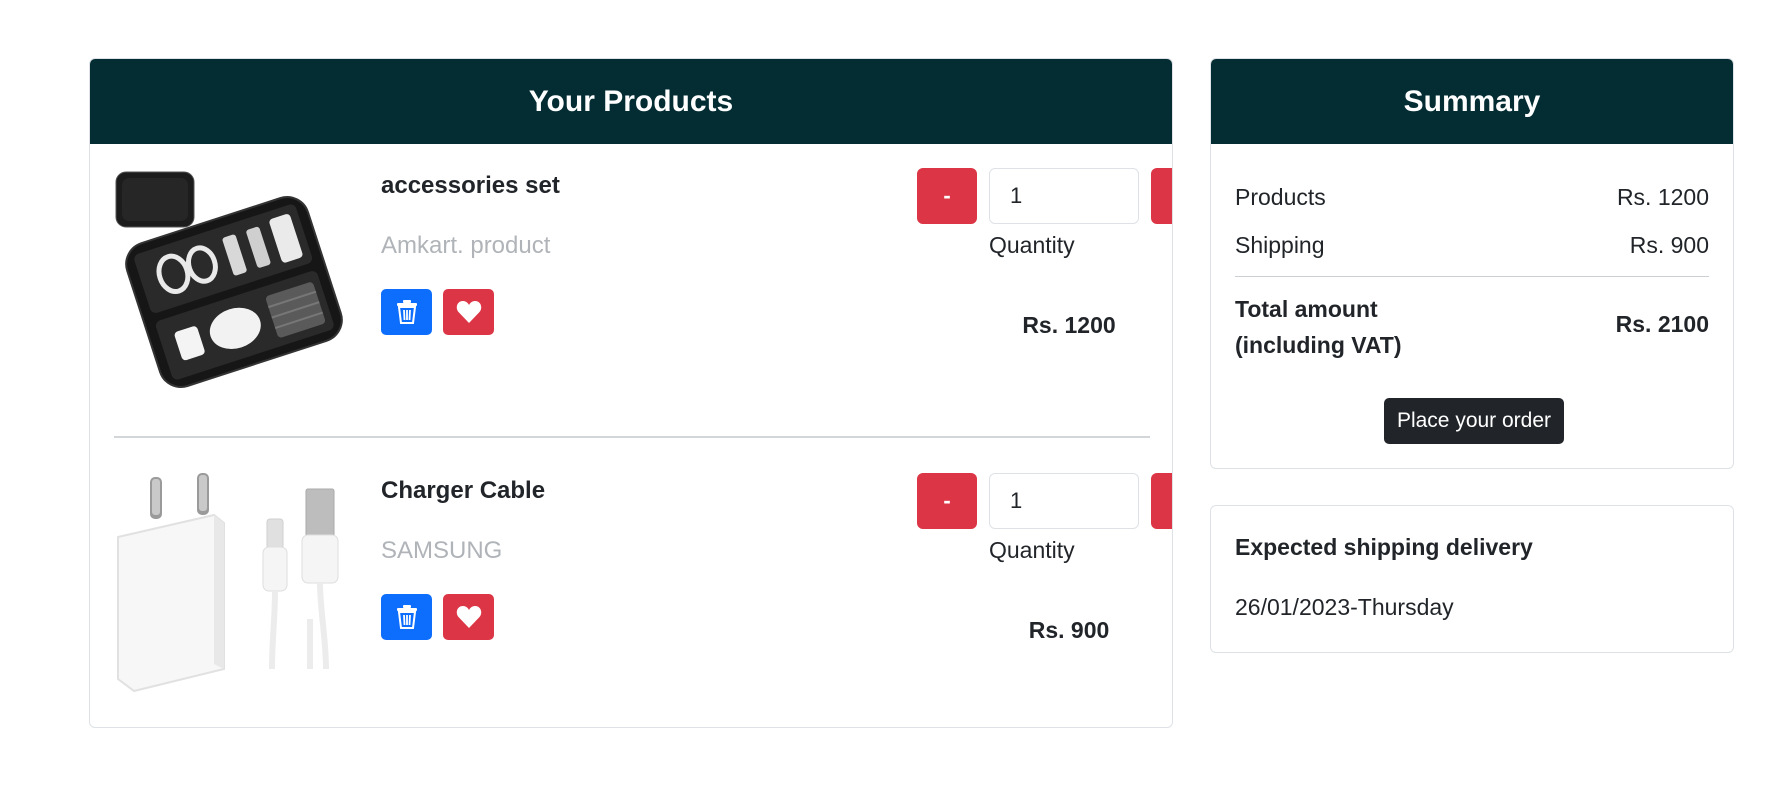 The image size is (1778, 802). I want to click on electronics-organizer-case-image, so click(229, 279).